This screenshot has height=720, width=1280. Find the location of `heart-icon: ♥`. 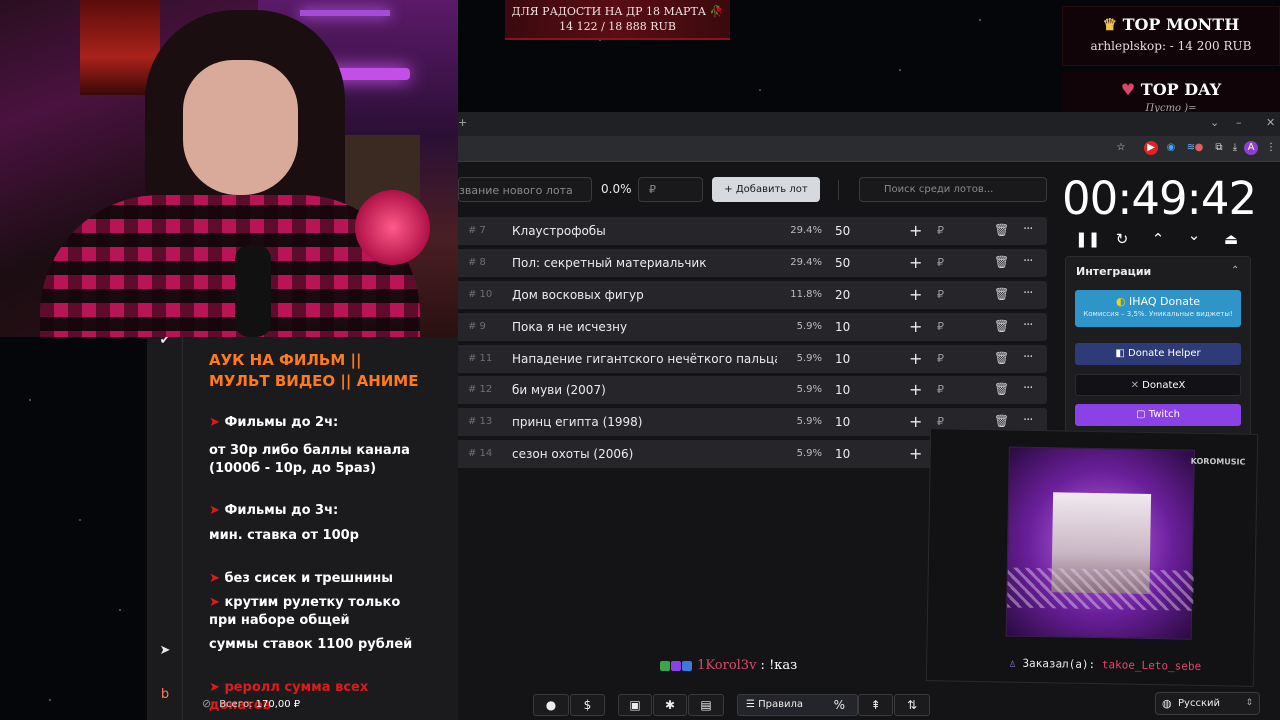

heart-icon: ♥ is located at coordinates (1128, 89).